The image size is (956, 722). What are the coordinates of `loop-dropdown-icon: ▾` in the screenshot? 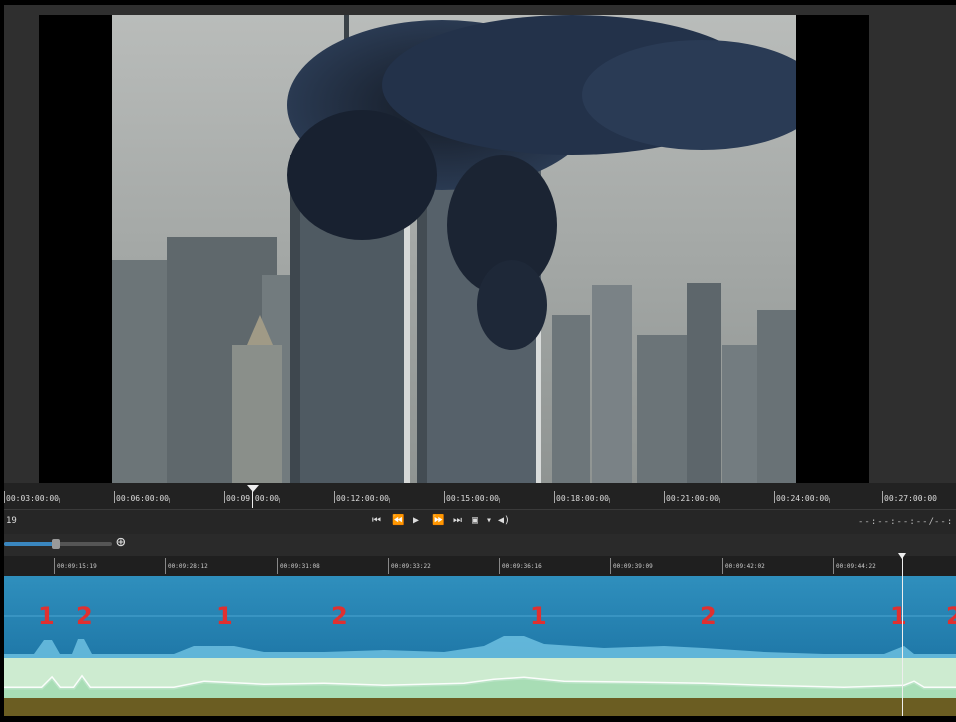 It's located at (489, 520).